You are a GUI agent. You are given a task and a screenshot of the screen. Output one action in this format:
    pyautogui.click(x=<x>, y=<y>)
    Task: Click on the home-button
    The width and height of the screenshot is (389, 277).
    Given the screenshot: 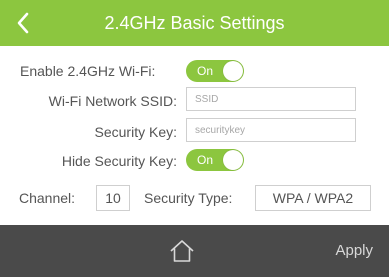 What is the action you would take?
    pyautogui.click(x=182, y=251)
    